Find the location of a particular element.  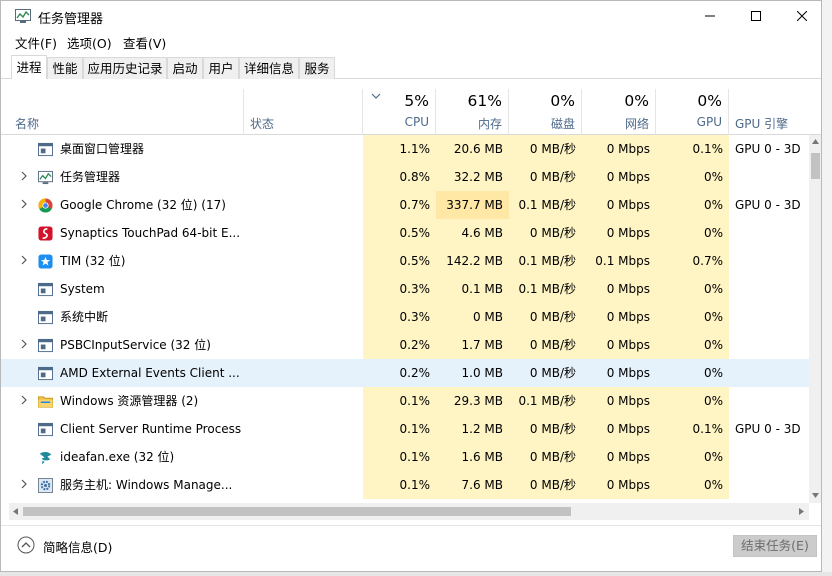

cpu-cell: 0.5% is located at coordinates (399, 233).